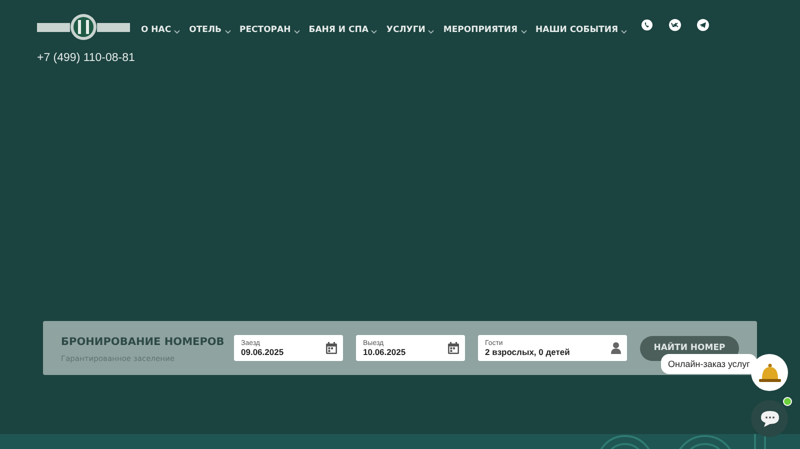 The image size is (800, 449). What do you see at coordinates (582, 30) in the screenshot?
I see `nav-link: НАШИ СОБЫТИЯ` at bounding box center [582, 30].